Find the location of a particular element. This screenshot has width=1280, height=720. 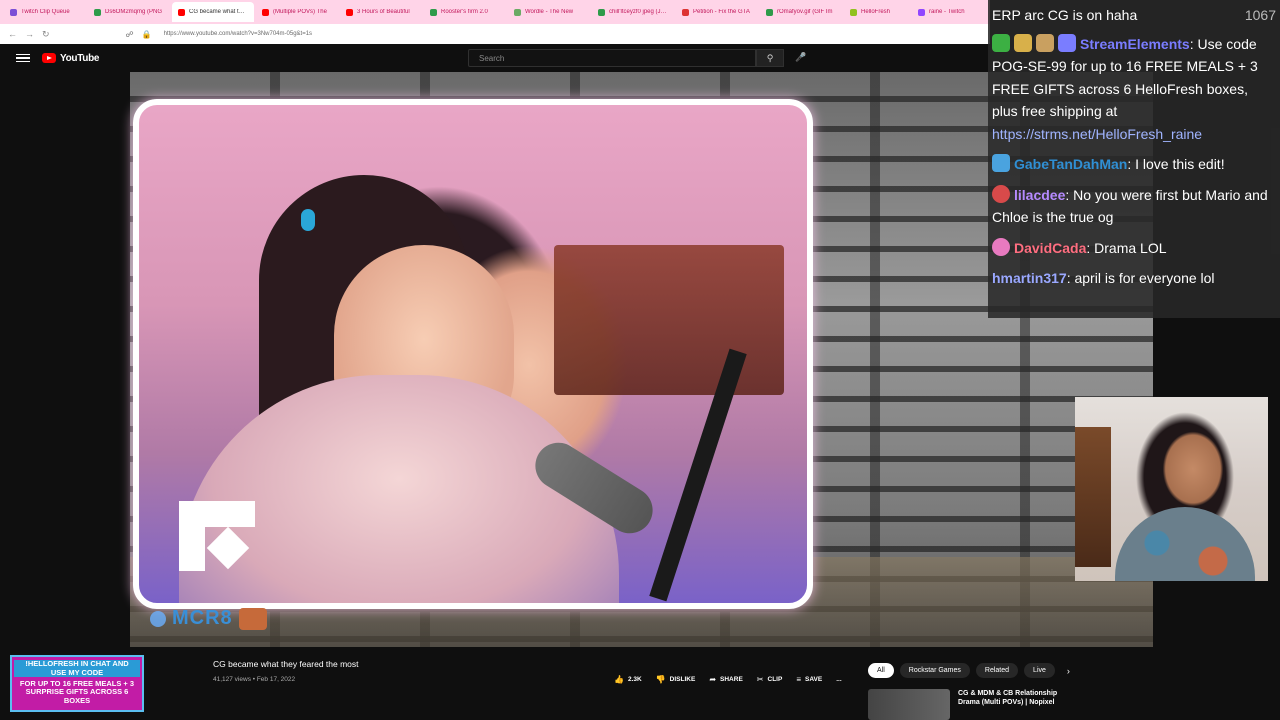

back-arrow-icon: ← is located at coordinates (12, 34).